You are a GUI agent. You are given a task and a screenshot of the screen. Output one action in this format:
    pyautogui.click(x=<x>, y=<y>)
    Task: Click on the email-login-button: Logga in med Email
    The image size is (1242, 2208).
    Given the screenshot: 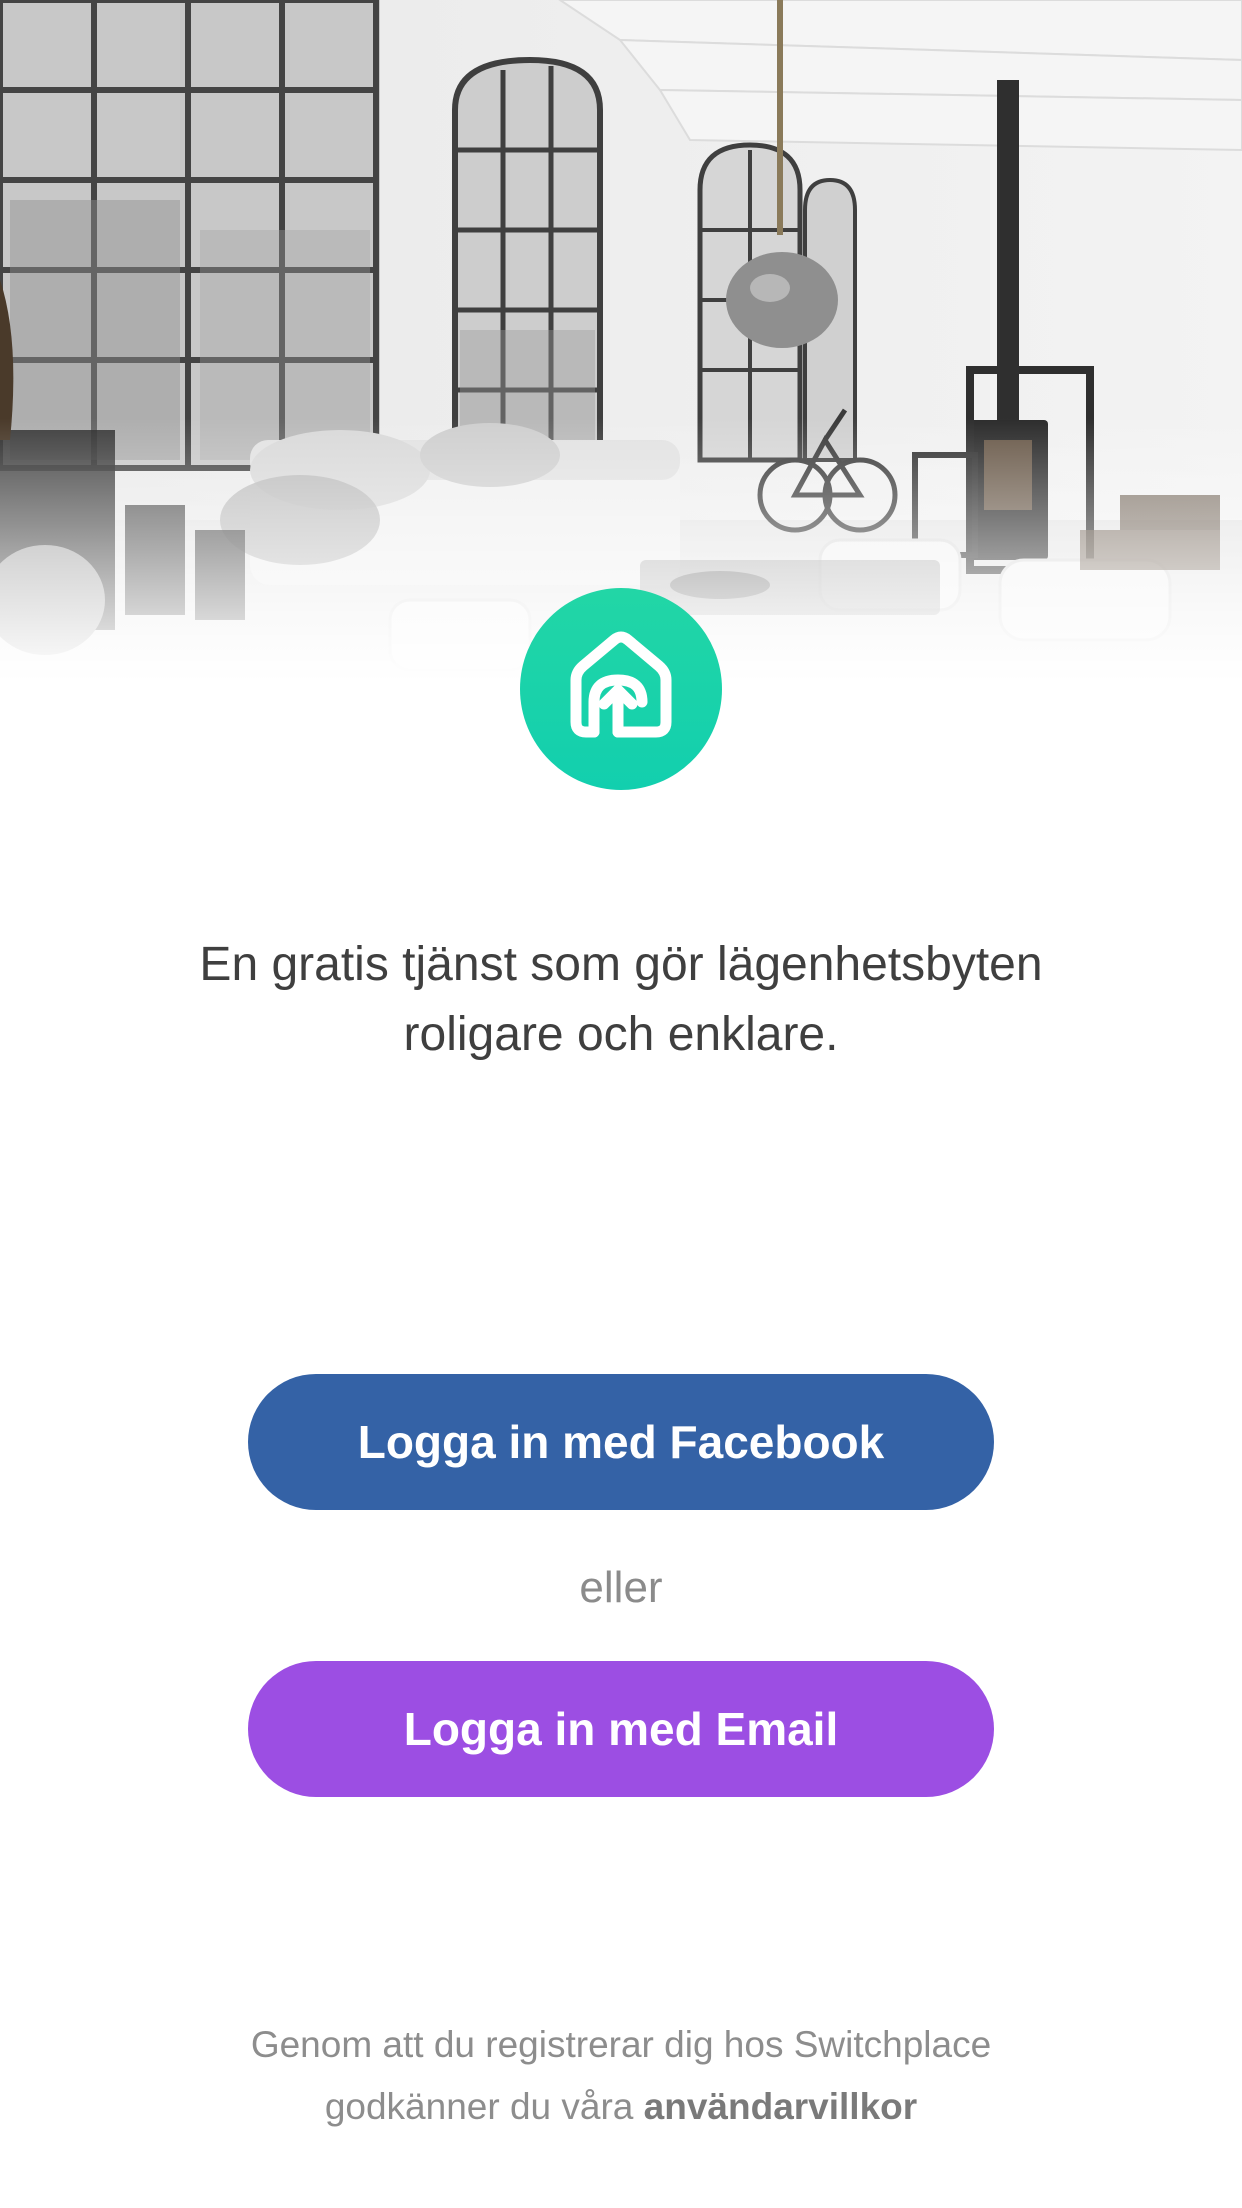 What is the action you would take?
    pyautogui.click(x=621, y=1729)
    